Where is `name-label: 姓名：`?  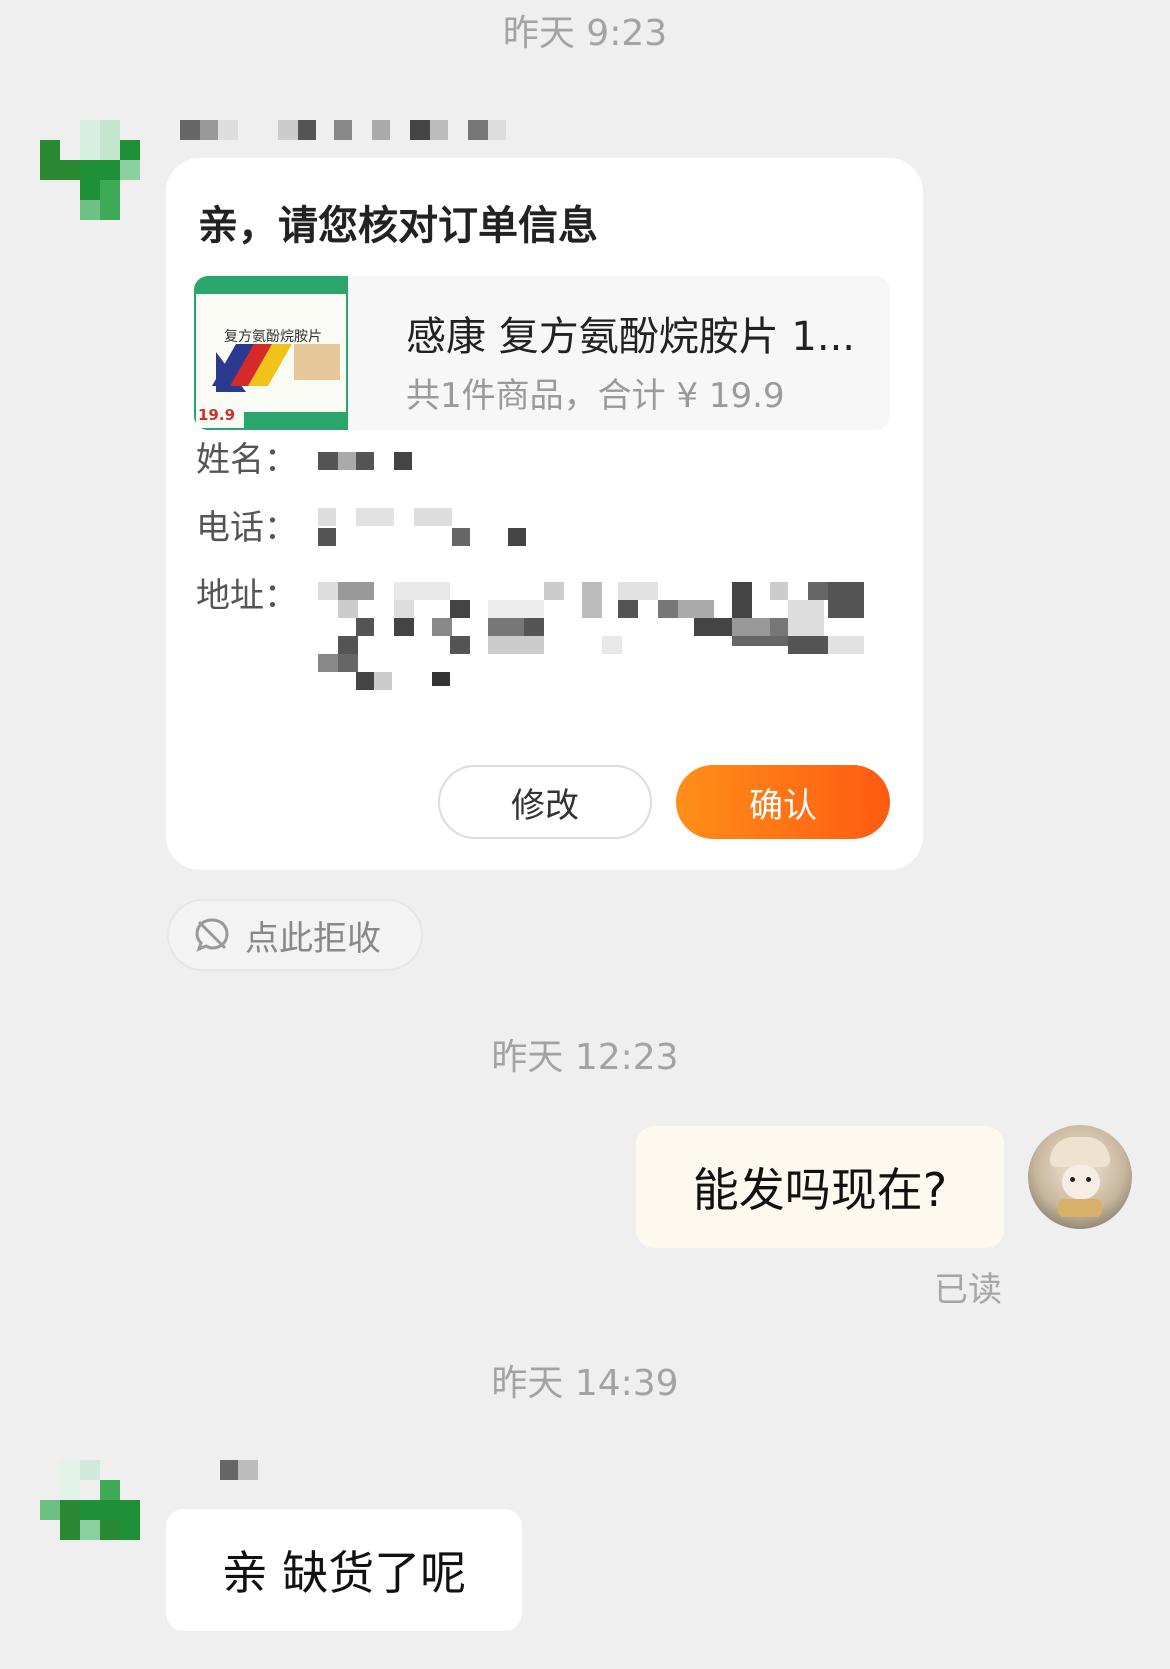
name-label: 姓名： is located at coordinates (247, 460).